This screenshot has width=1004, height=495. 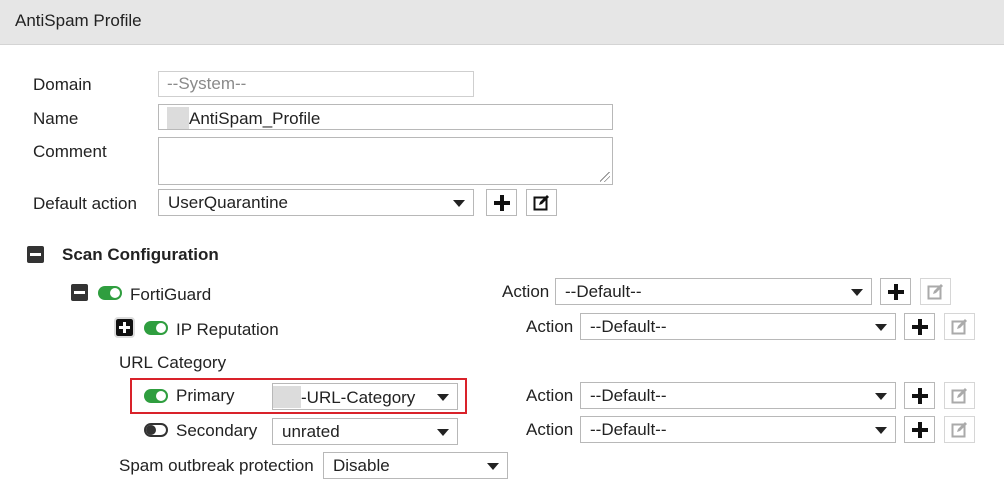 I want to click on fortiguard-toggle, so click(x=110, y=293).